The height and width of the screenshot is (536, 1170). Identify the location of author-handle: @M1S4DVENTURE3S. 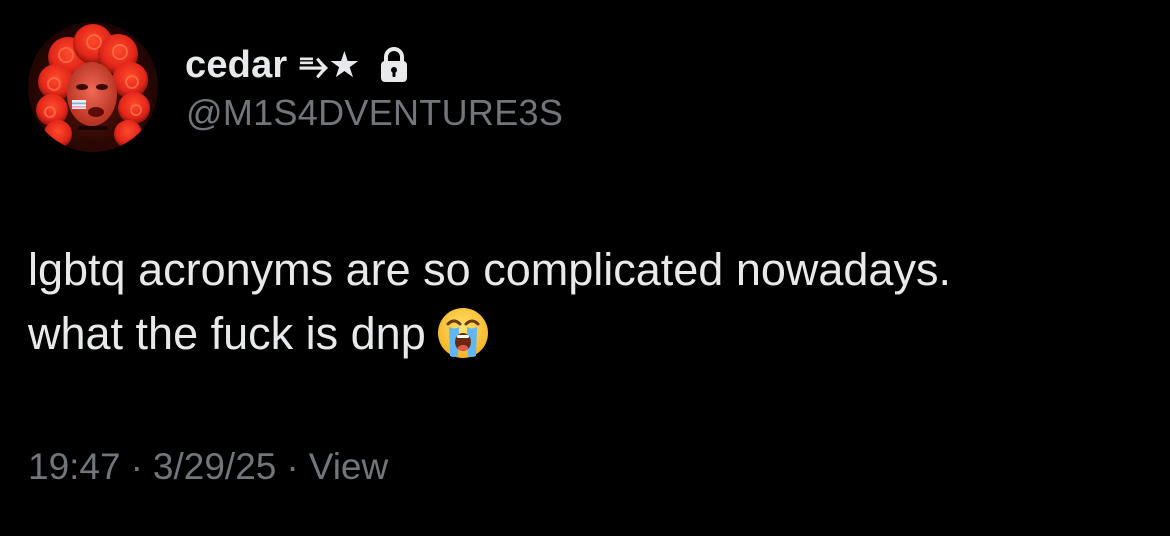
(374, 113).